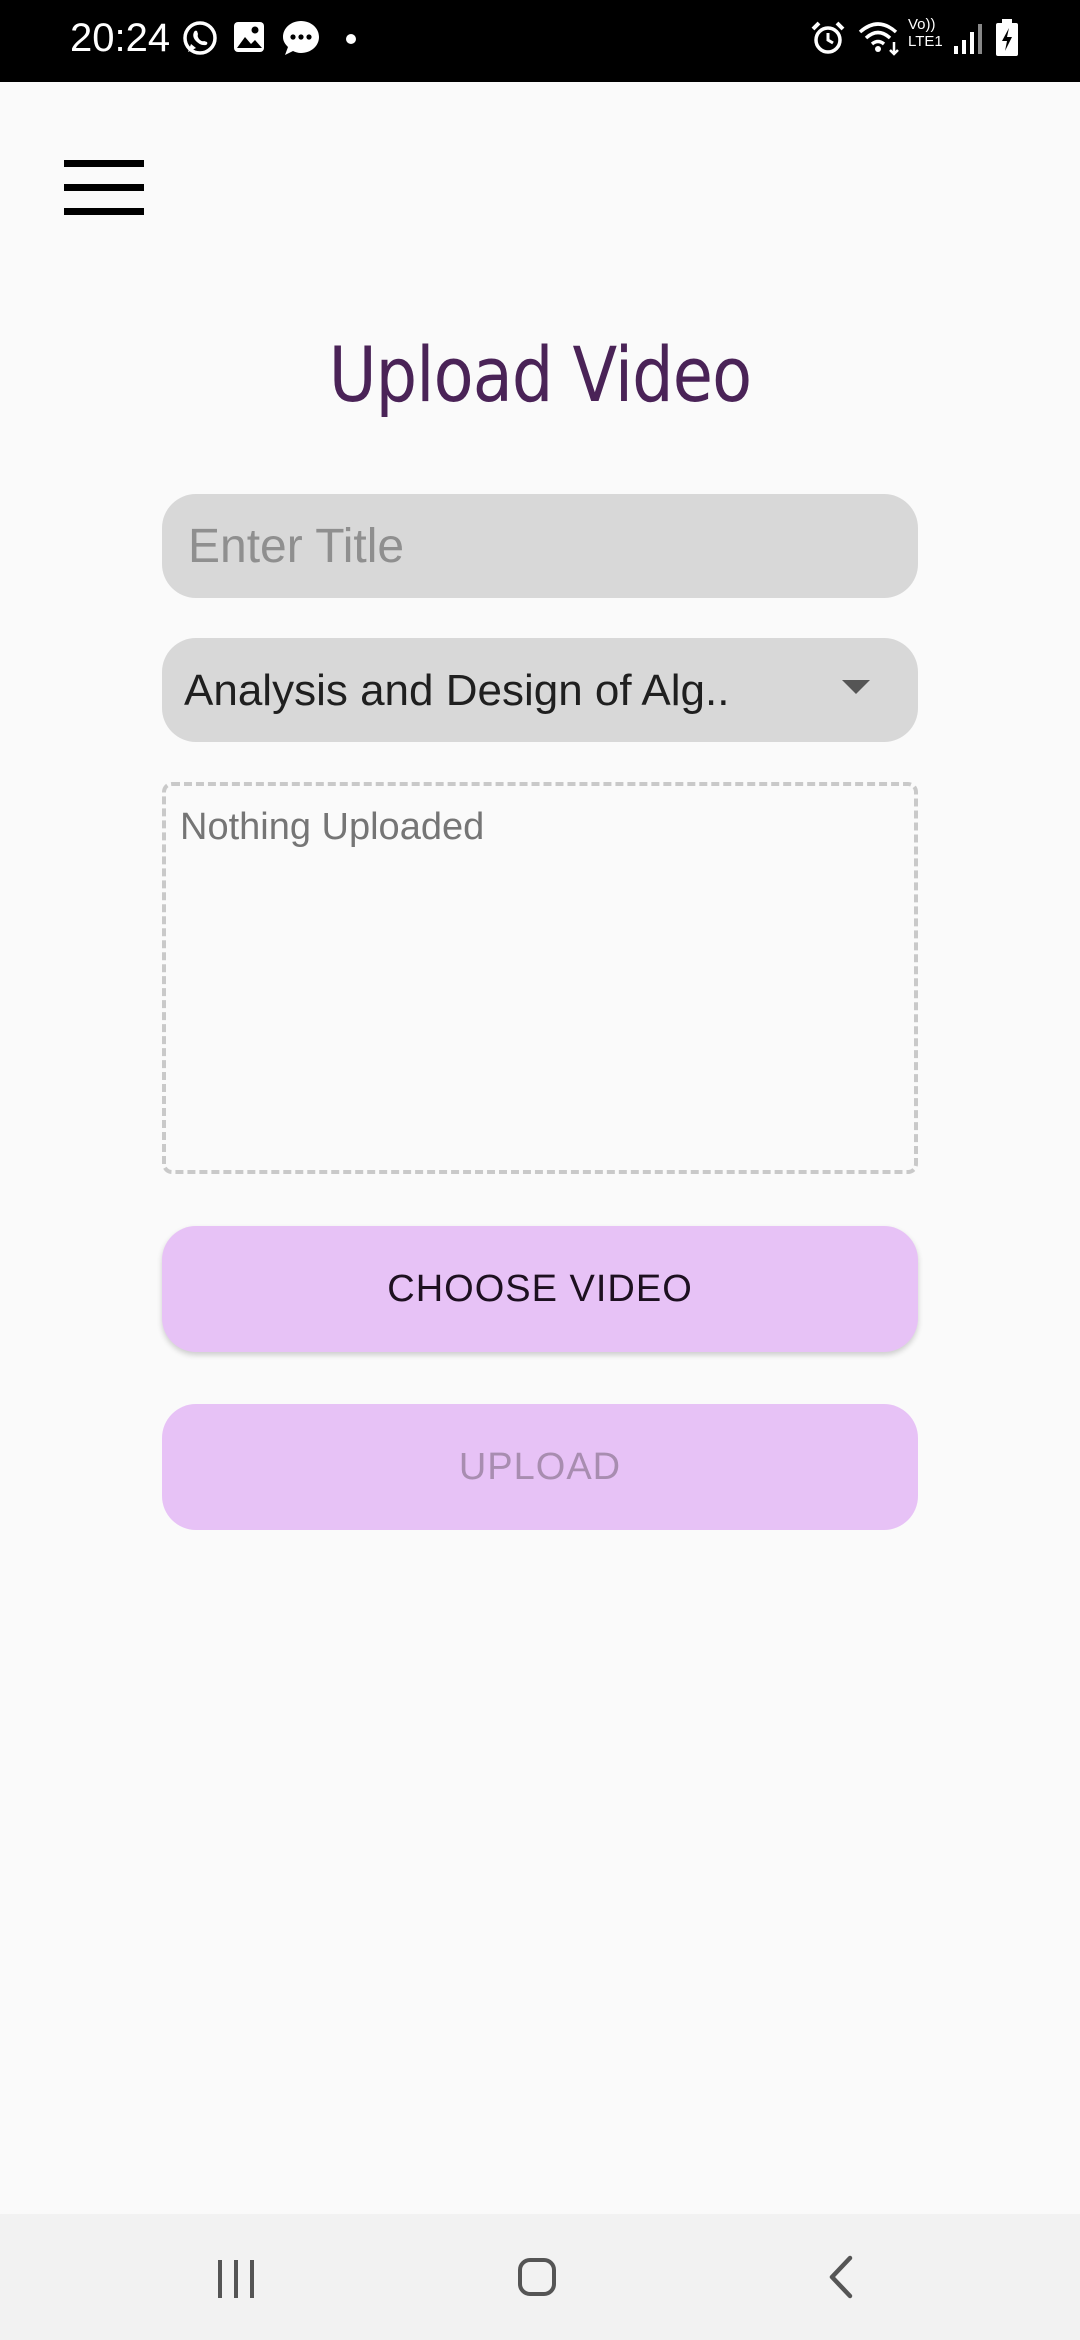 The width and height of the screenshot is (1080, 2340). What do you see at coordinates (540, 374) in the screenshot?
I see `page-title: Upload Video` at bounding box center [540, 374].